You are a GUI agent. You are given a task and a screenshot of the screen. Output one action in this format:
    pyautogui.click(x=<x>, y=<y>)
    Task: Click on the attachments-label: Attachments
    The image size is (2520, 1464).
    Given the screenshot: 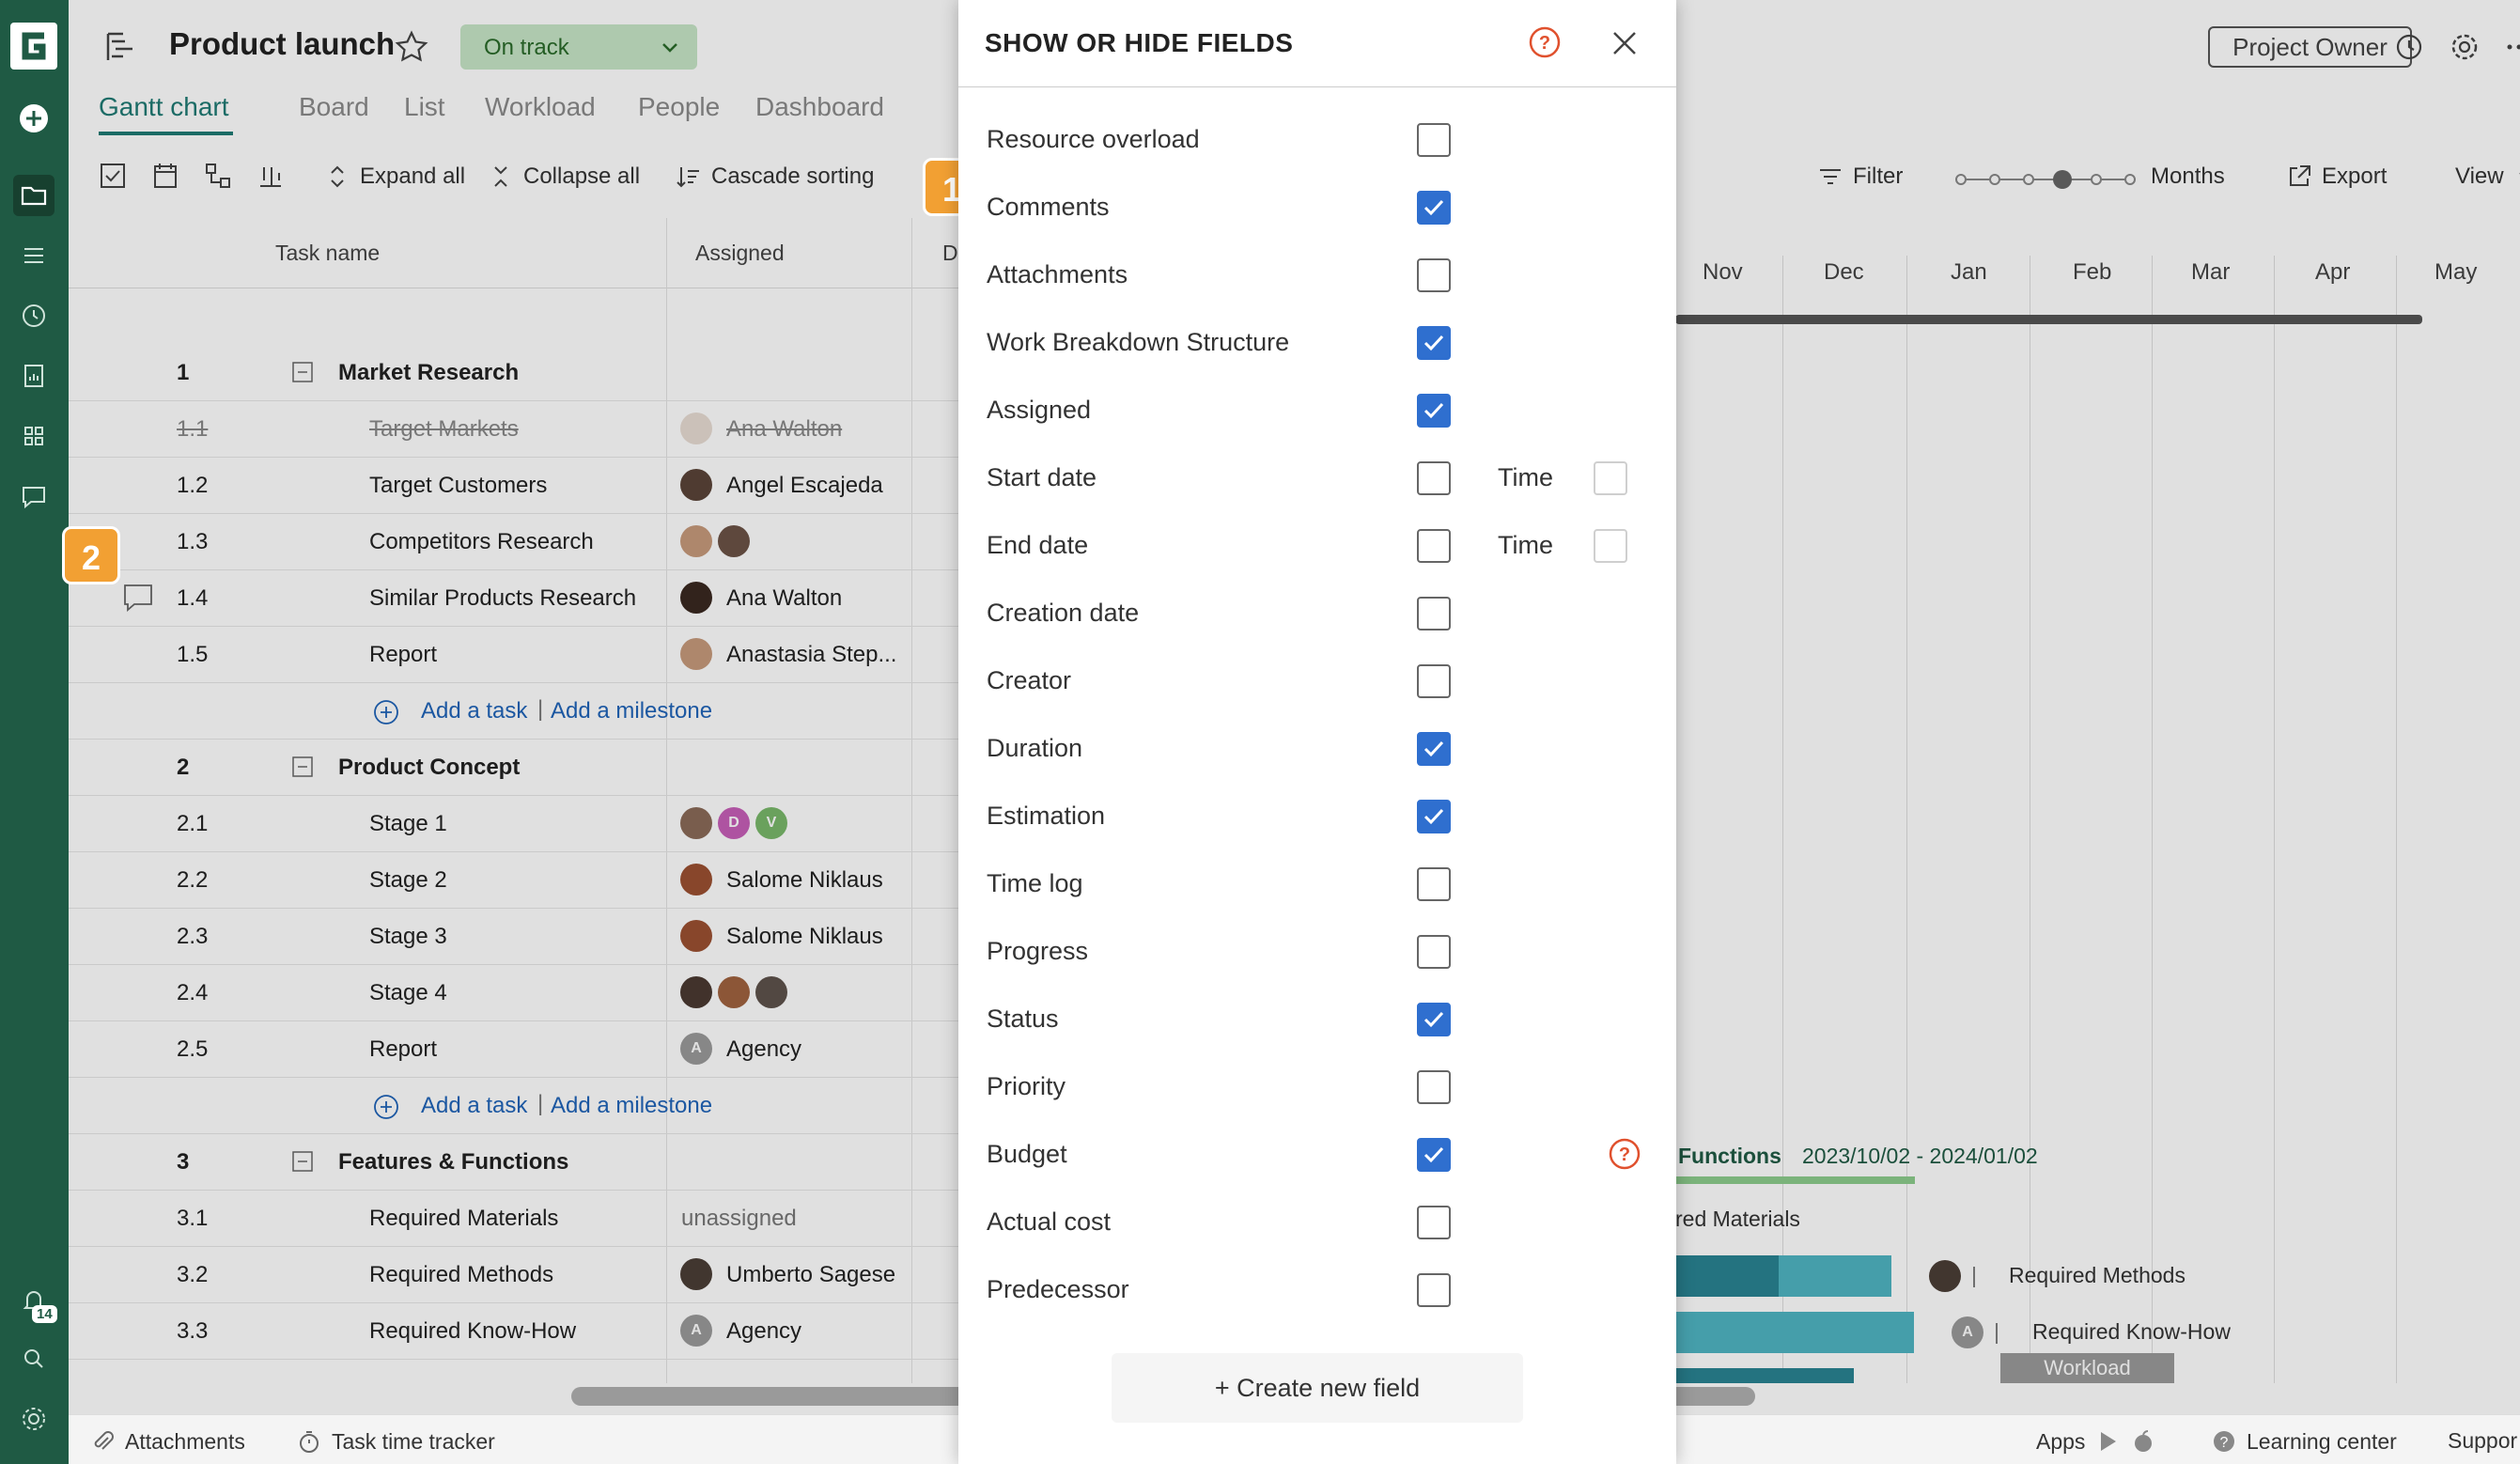 What is the action you would take?
    pyautogui.click(x=185, y=1441)
    